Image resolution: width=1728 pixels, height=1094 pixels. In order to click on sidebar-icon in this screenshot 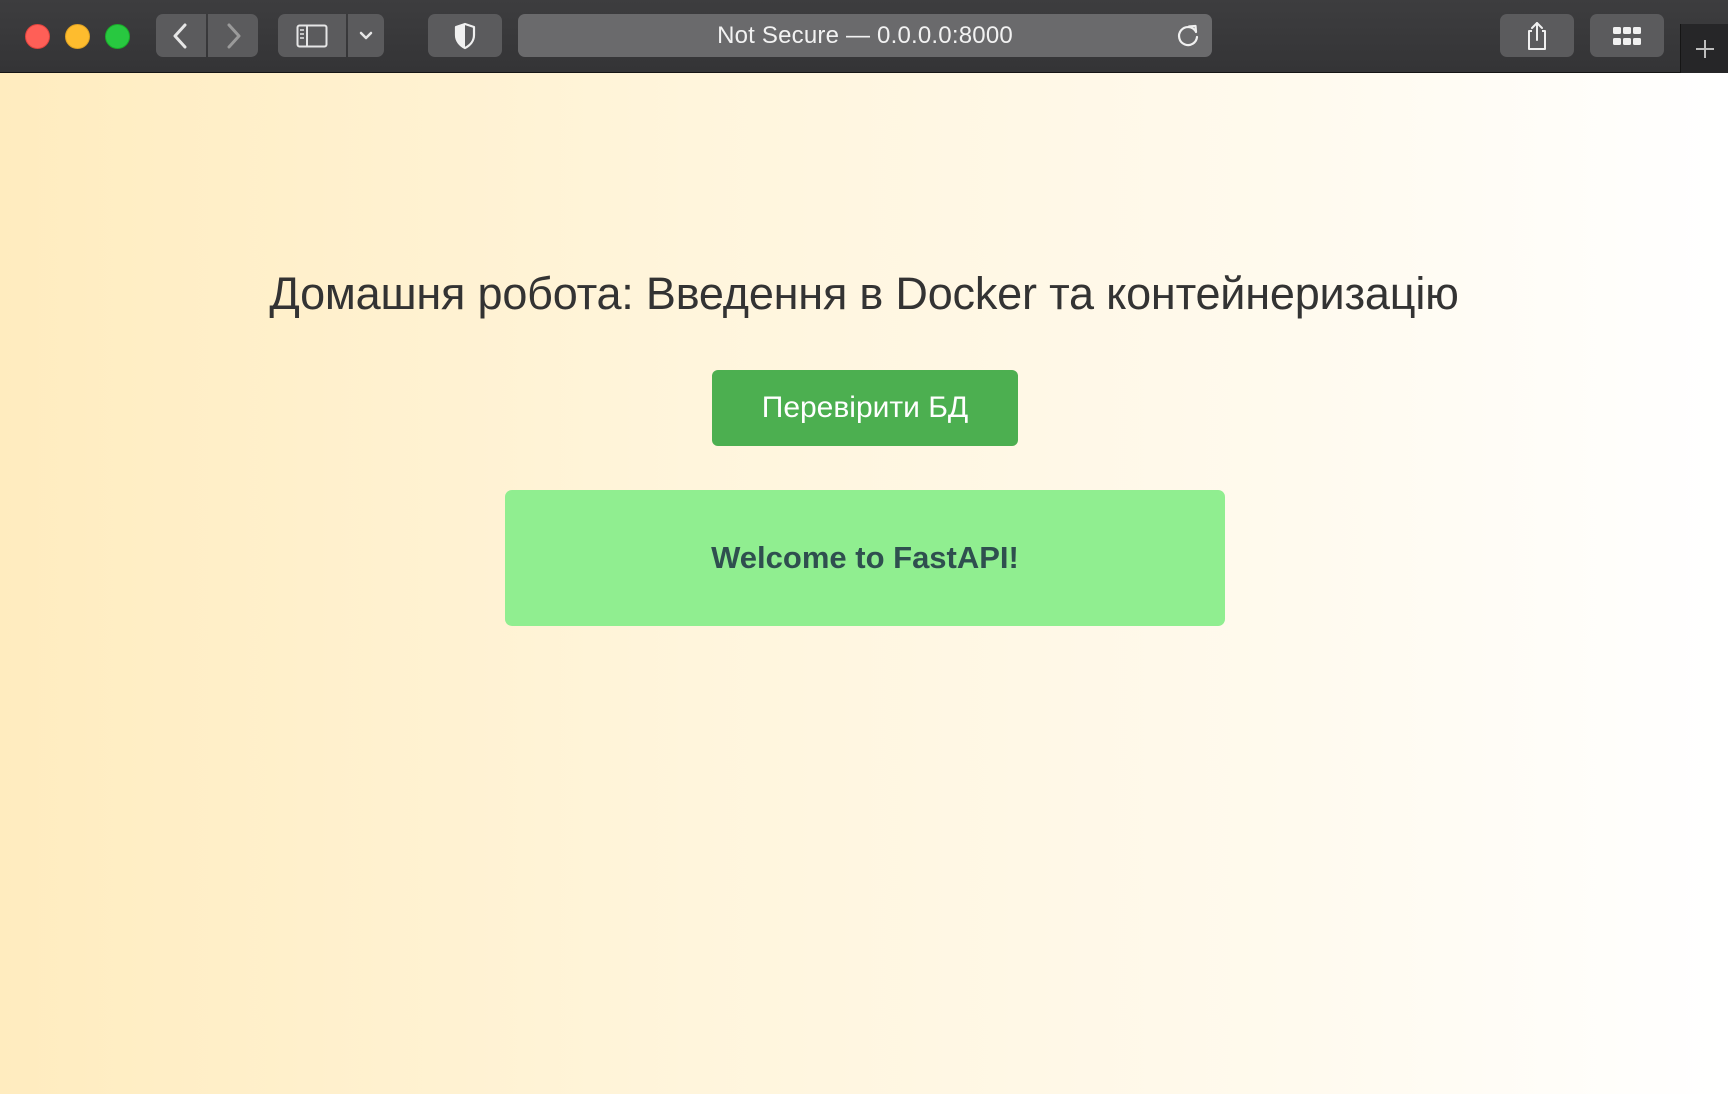, I will do `click(312, 35)`.